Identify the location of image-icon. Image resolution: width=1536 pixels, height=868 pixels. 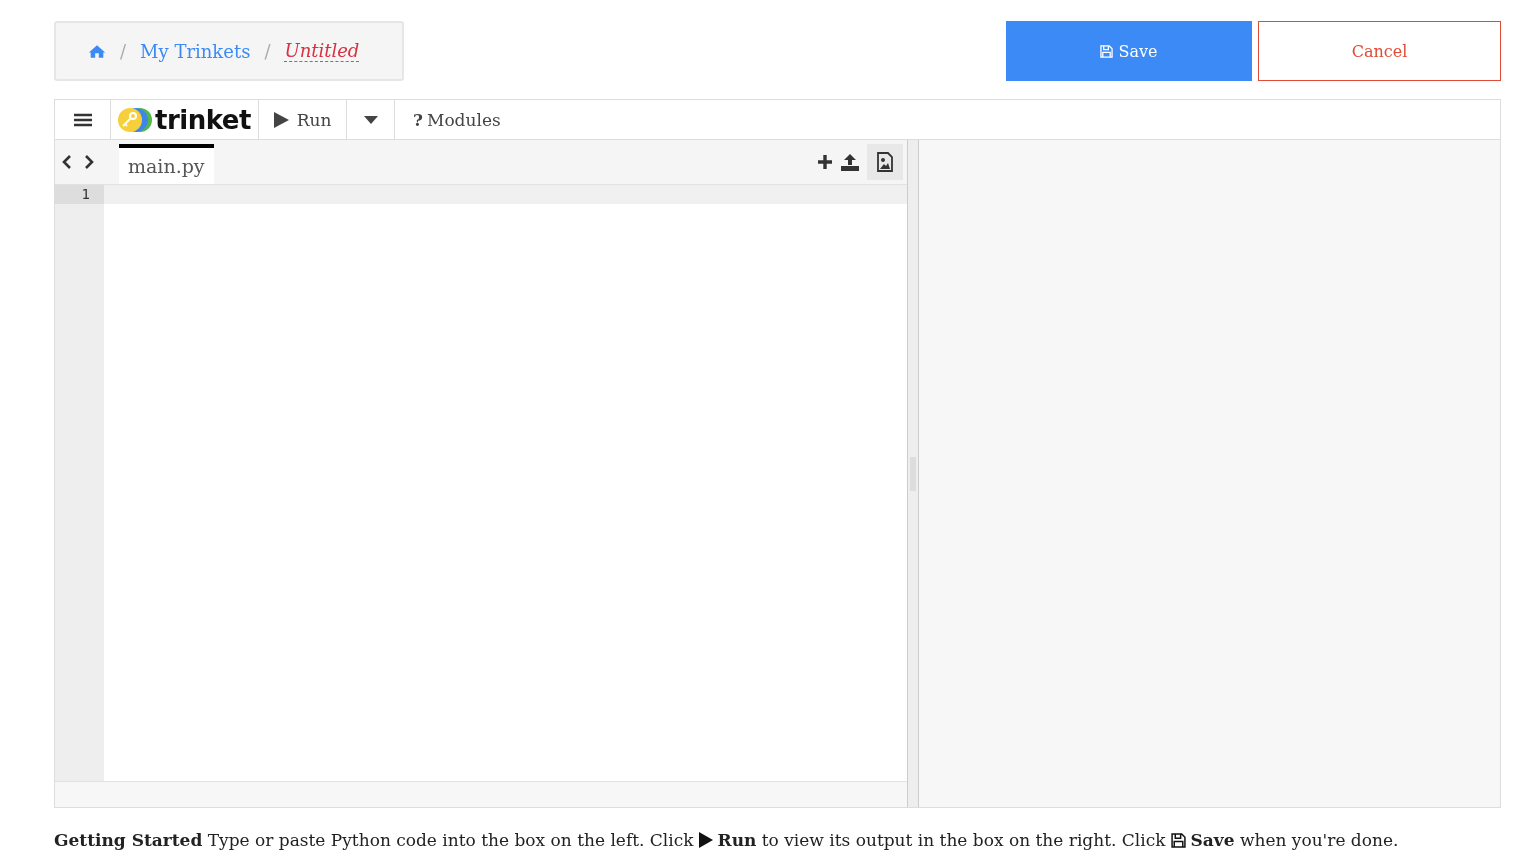
(885, 162).